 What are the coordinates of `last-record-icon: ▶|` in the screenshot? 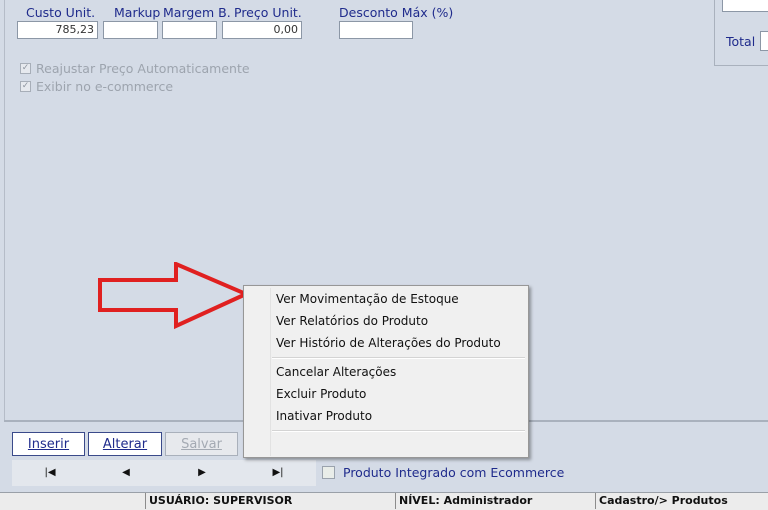 It's located at (278, 473).